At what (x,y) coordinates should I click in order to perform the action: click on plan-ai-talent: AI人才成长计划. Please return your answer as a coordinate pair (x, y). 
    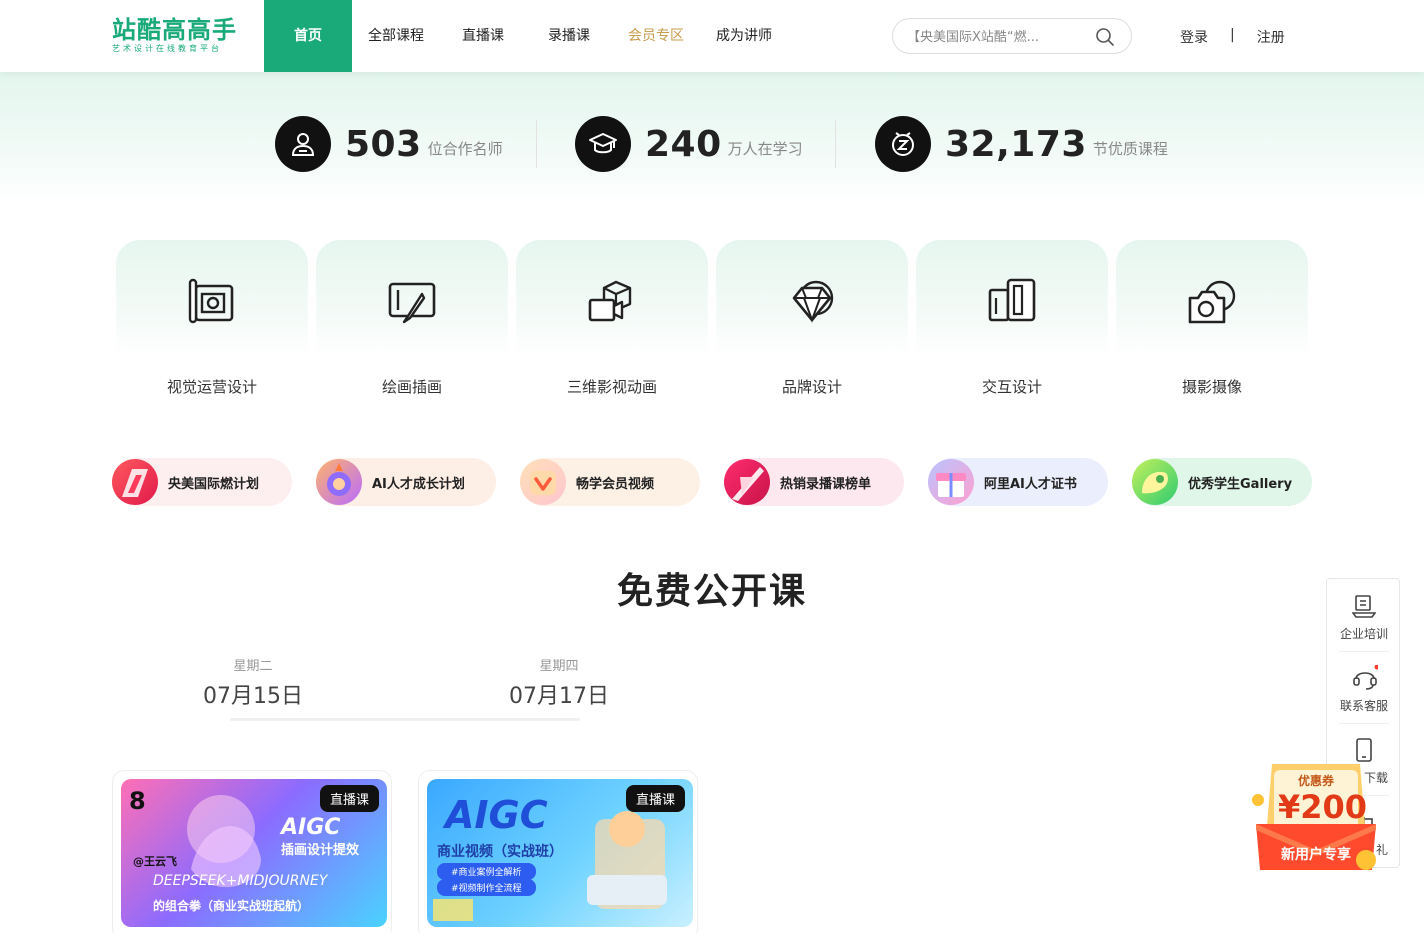
    Looking at the image, I should click on (406, 482).